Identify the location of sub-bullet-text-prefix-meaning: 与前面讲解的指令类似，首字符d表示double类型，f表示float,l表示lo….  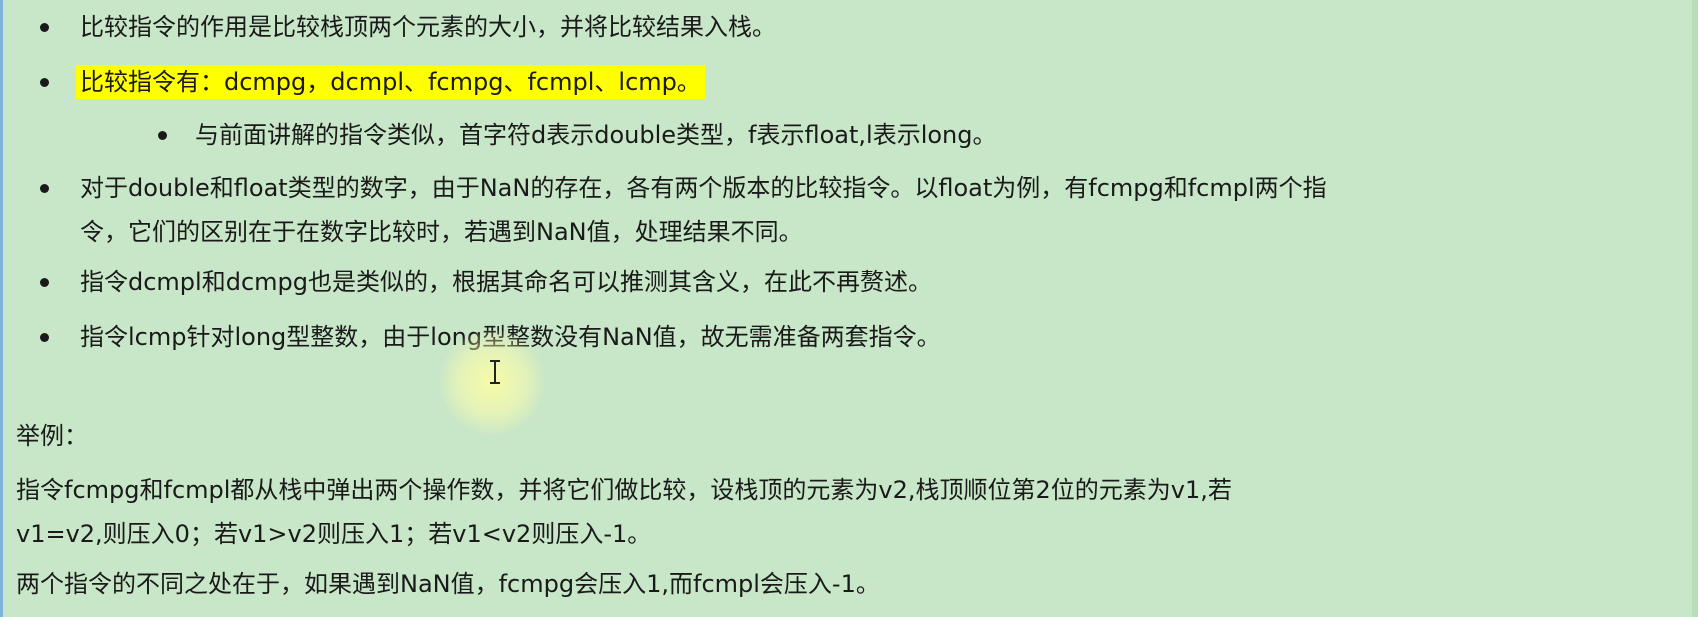
(596, 135).